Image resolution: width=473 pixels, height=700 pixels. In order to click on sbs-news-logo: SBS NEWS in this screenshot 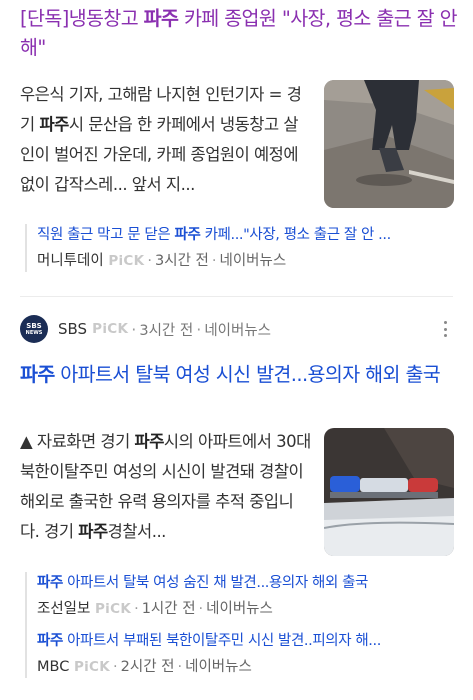, I will do `click(34, 329)`.